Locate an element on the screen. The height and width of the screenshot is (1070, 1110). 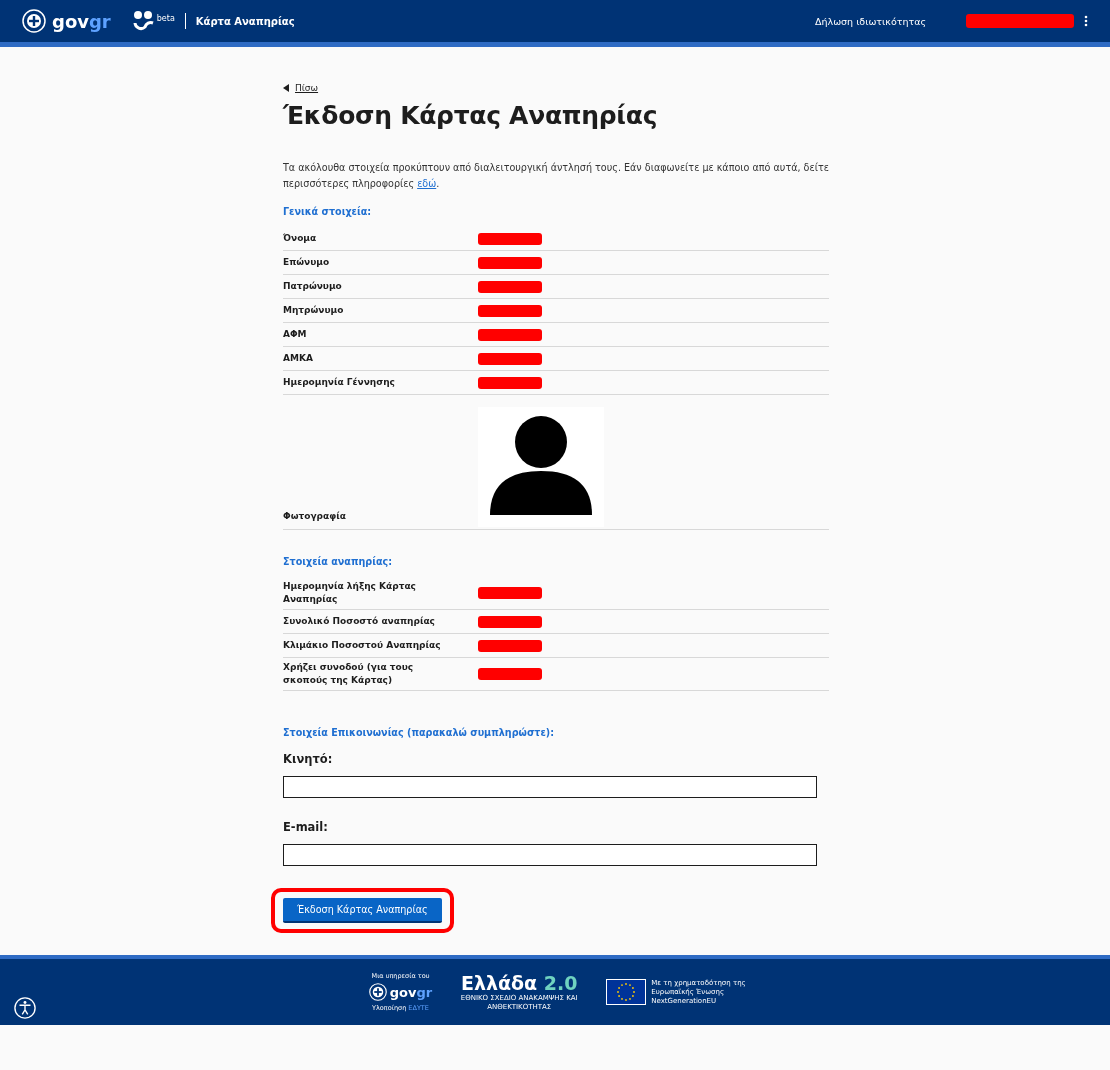
more-menu-icon is located at coordinates (1086, 21).